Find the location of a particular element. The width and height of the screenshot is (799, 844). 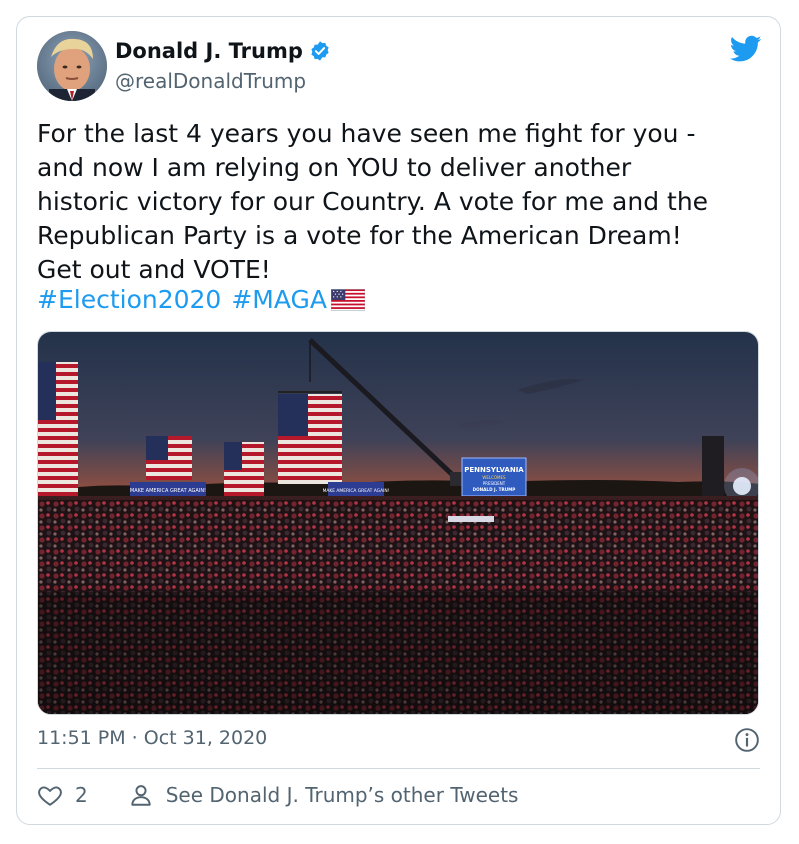

banner-president: PRESIDENT is located at coordinates (494, 483).